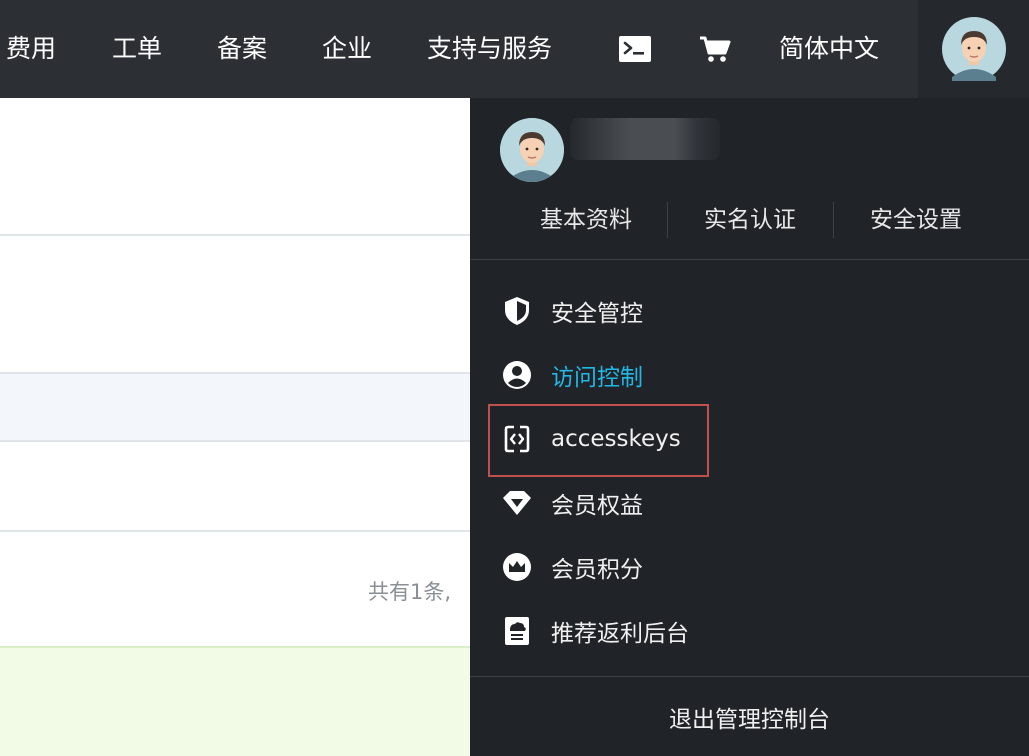  What do you see at coordinates (710, 311) in the screenshot?
I see `menu-item-security-control: 安全管控` at bounding box center [710, 311].